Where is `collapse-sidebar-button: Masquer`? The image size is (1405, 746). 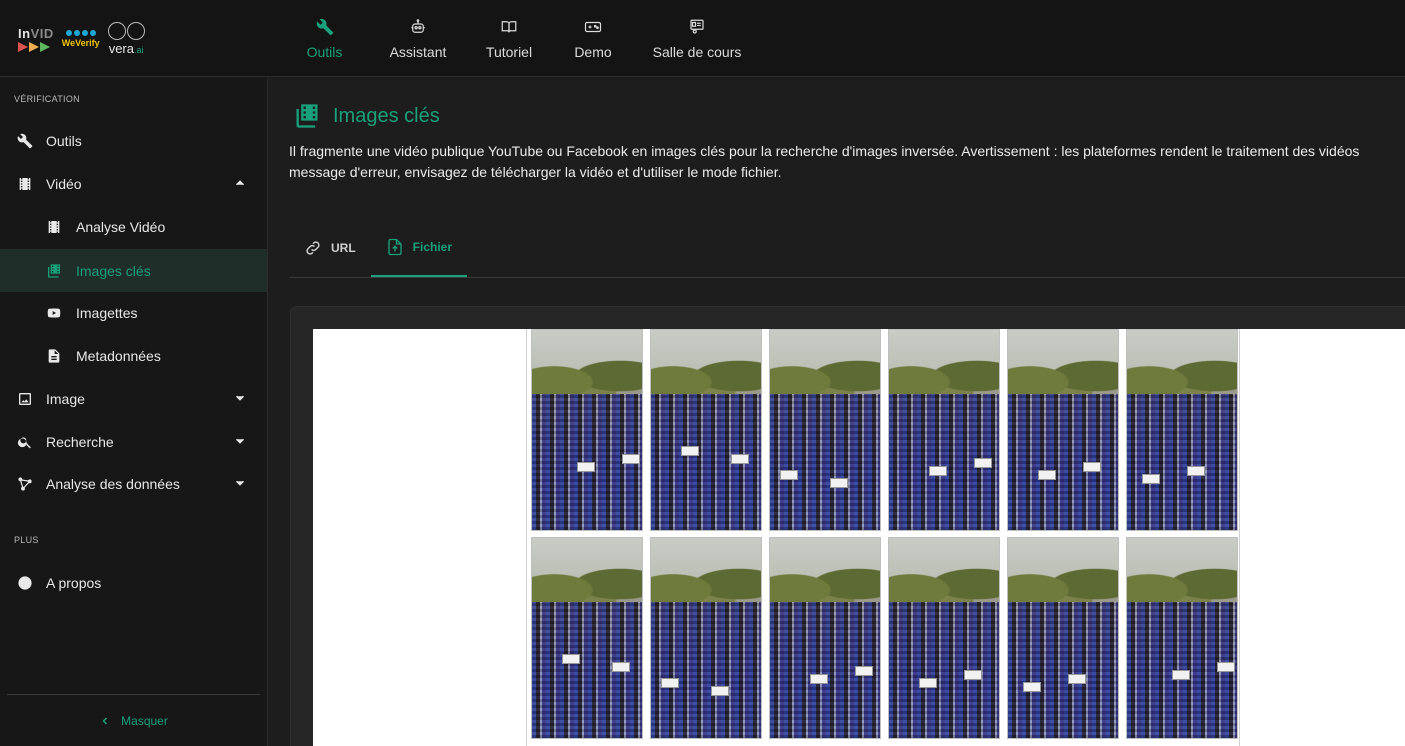 collapse-sidebar-button: Masquer is located at coordinates (133, 720).